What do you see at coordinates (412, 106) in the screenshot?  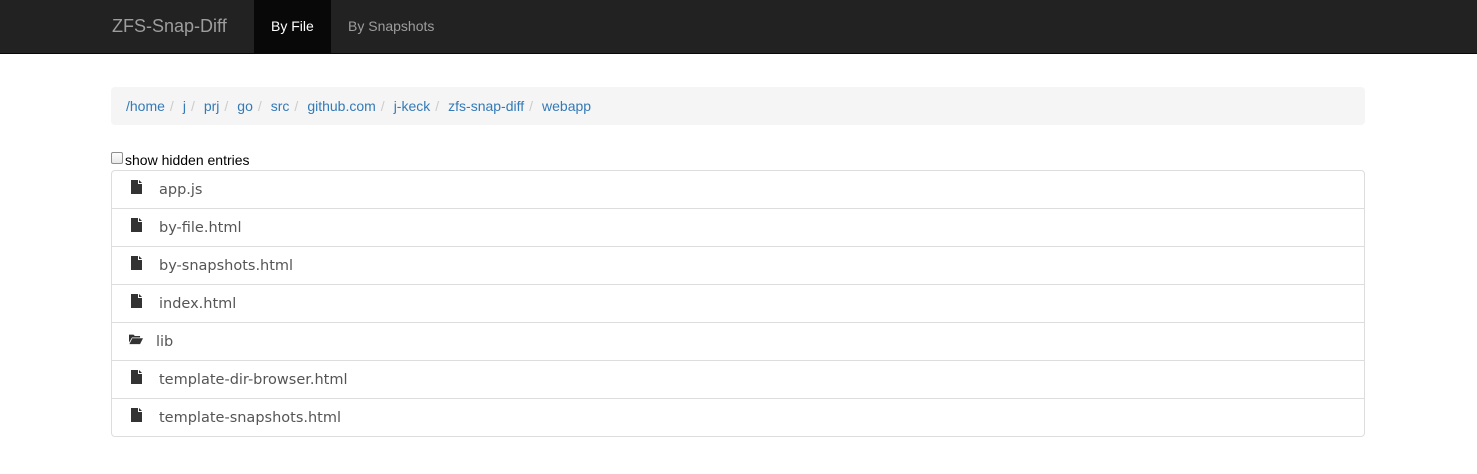 I see `breadcrumb-item-j-keck: j-keck` at bounding box center [412, 106].